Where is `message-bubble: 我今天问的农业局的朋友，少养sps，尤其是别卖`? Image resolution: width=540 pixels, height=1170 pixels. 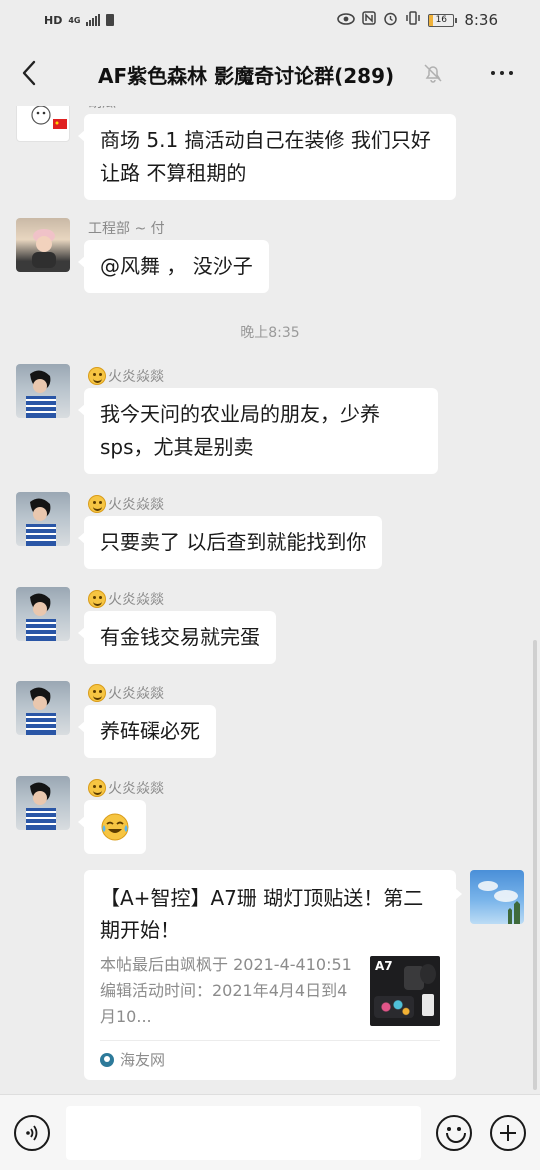
message-bubble: 我今天问的农业局的朋友，少养sps，尤其是别卖 is located at coordinates (258, 431).